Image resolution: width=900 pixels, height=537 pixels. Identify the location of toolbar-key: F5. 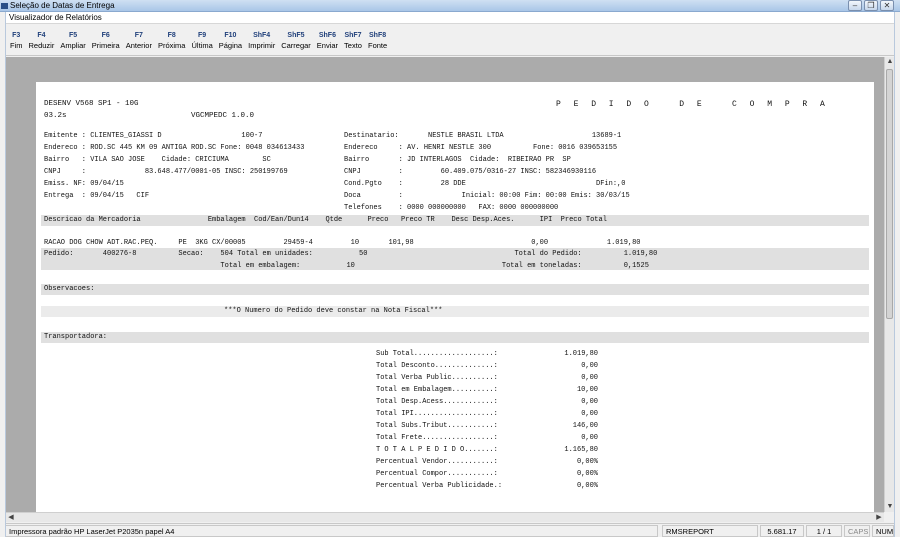
(73, 35).